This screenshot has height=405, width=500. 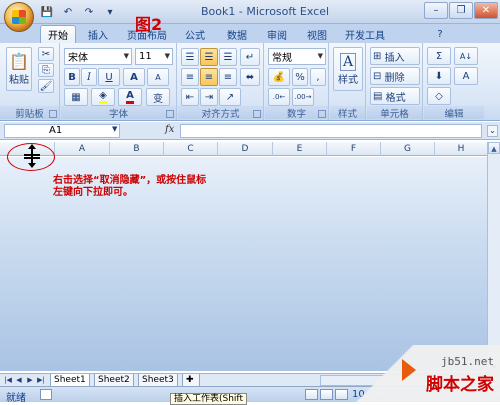 I want to click on scroll-up-icon: ▲, so click(x=494, y=148).